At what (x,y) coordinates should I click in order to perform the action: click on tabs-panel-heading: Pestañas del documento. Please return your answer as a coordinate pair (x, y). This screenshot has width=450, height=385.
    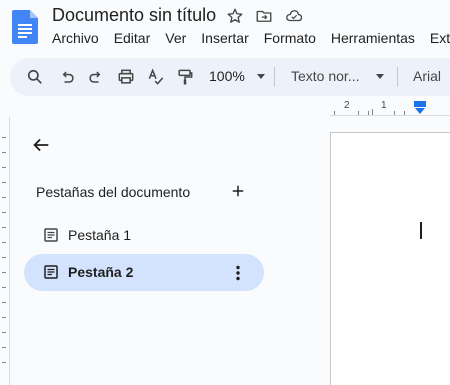
    Looking at the image, I should click on (113, 192).